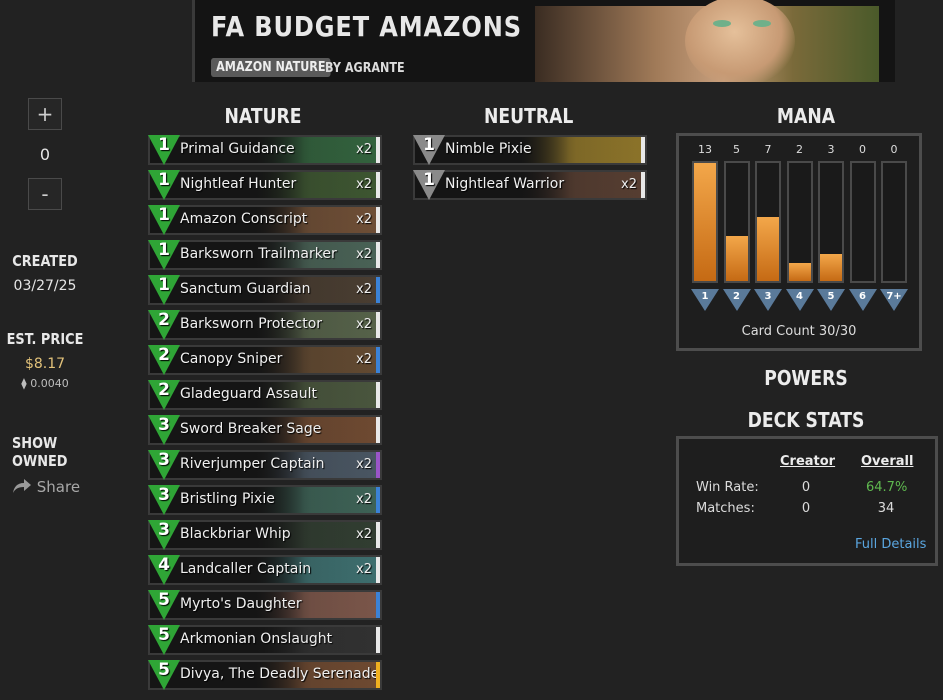 This screenshot has width=943, height=700. Describe the element at coordinates (164, 565) in the screenshot. I see `card-cost: 4` at that location.